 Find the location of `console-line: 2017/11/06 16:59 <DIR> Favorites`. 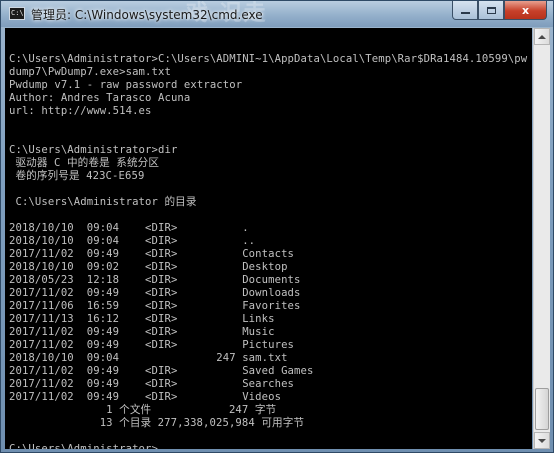

console-line: 2017/11/06 16:59 <DIR> Favorites is located at coordinates (155, 306).